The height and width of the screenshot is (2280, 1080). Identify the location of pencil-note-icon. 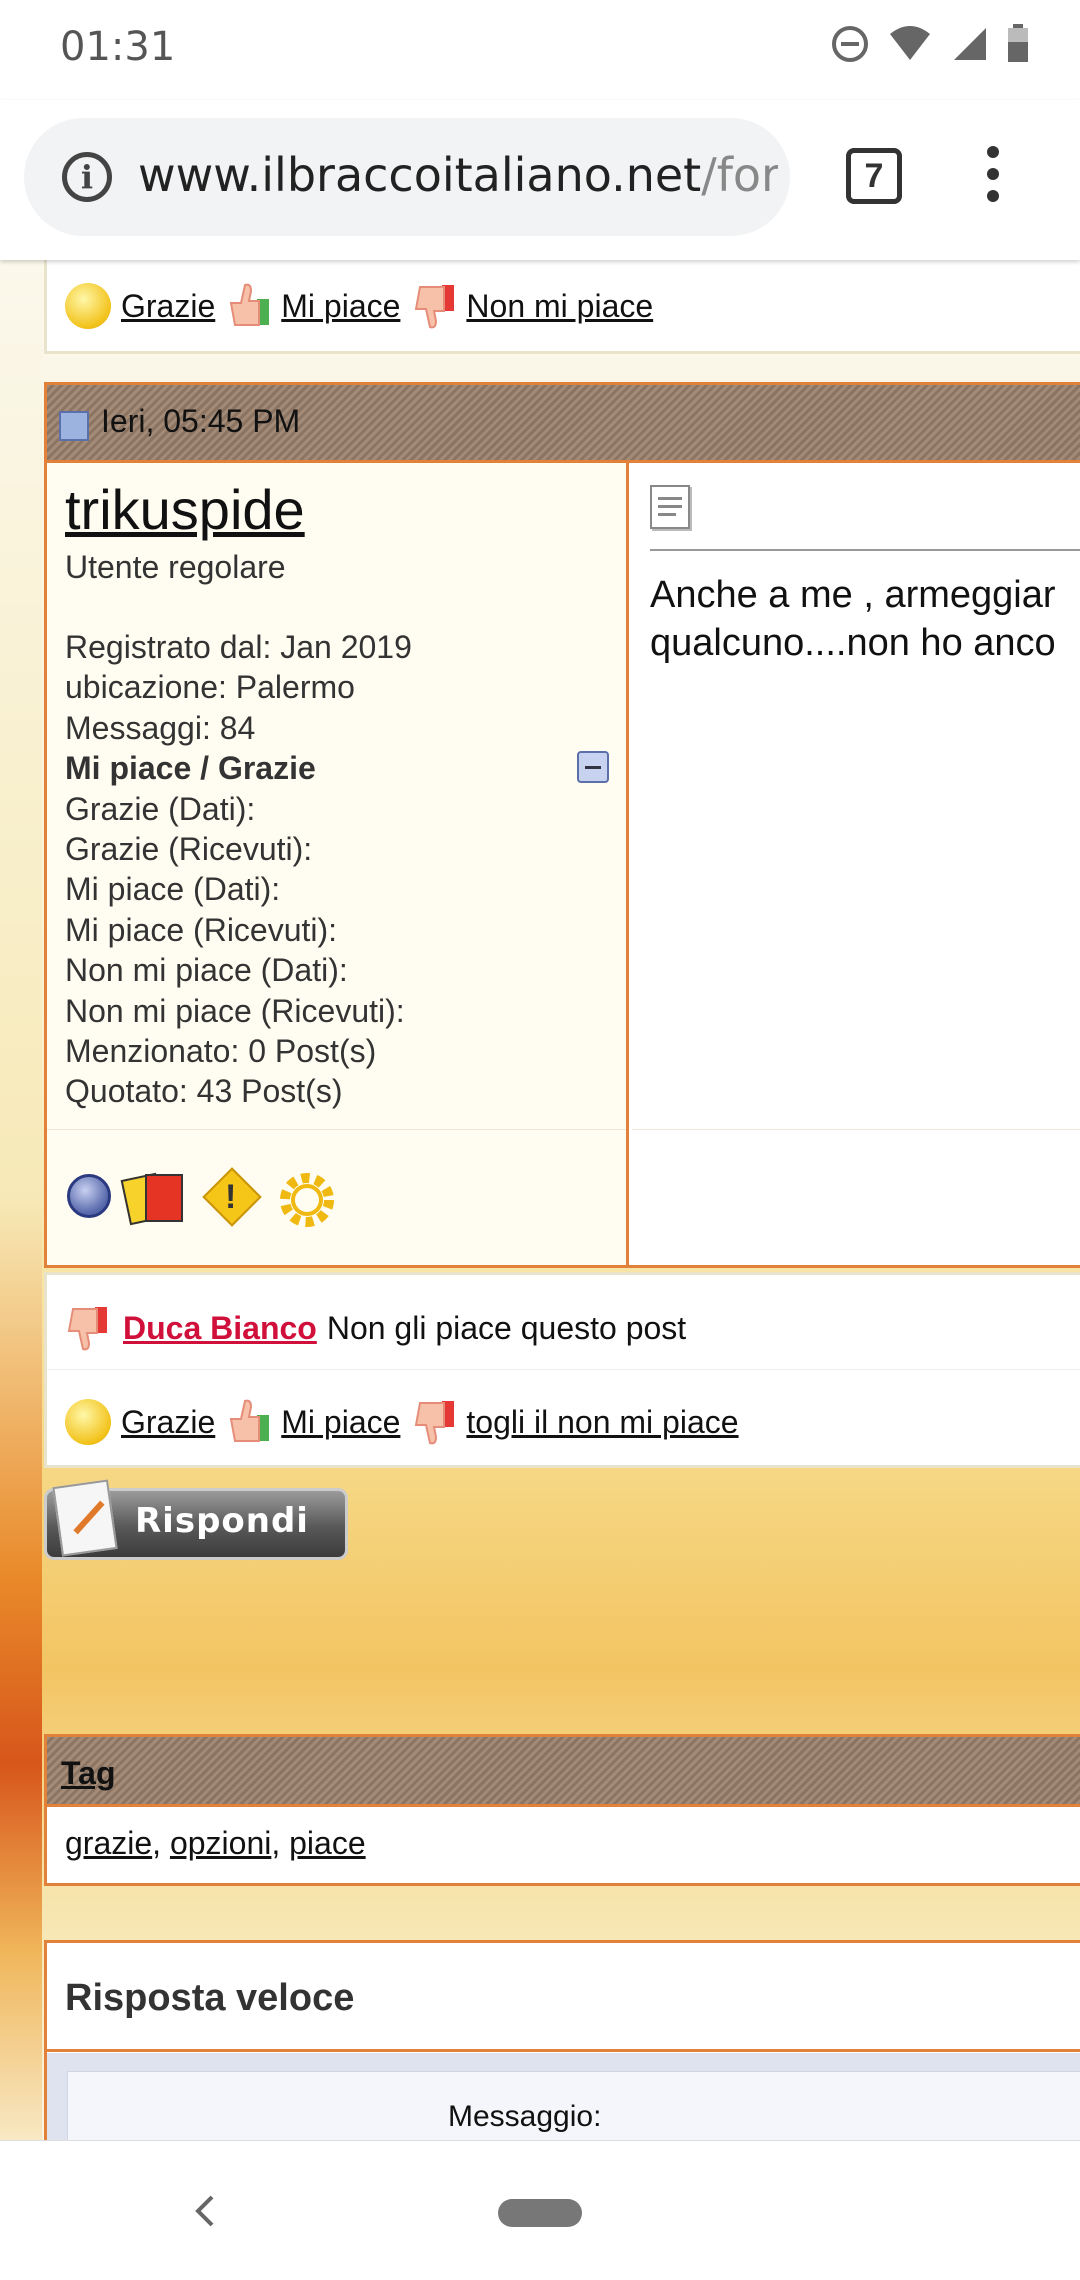
(85, 1518).